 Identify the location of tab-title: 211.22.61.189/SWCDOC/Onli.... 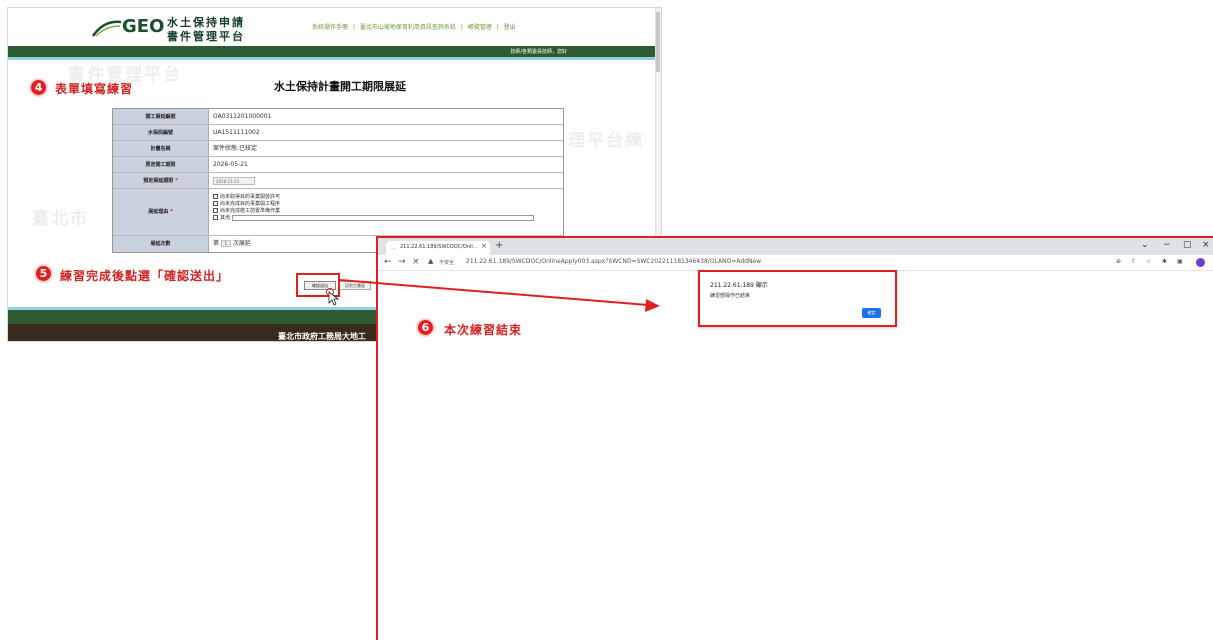
(439, 247).